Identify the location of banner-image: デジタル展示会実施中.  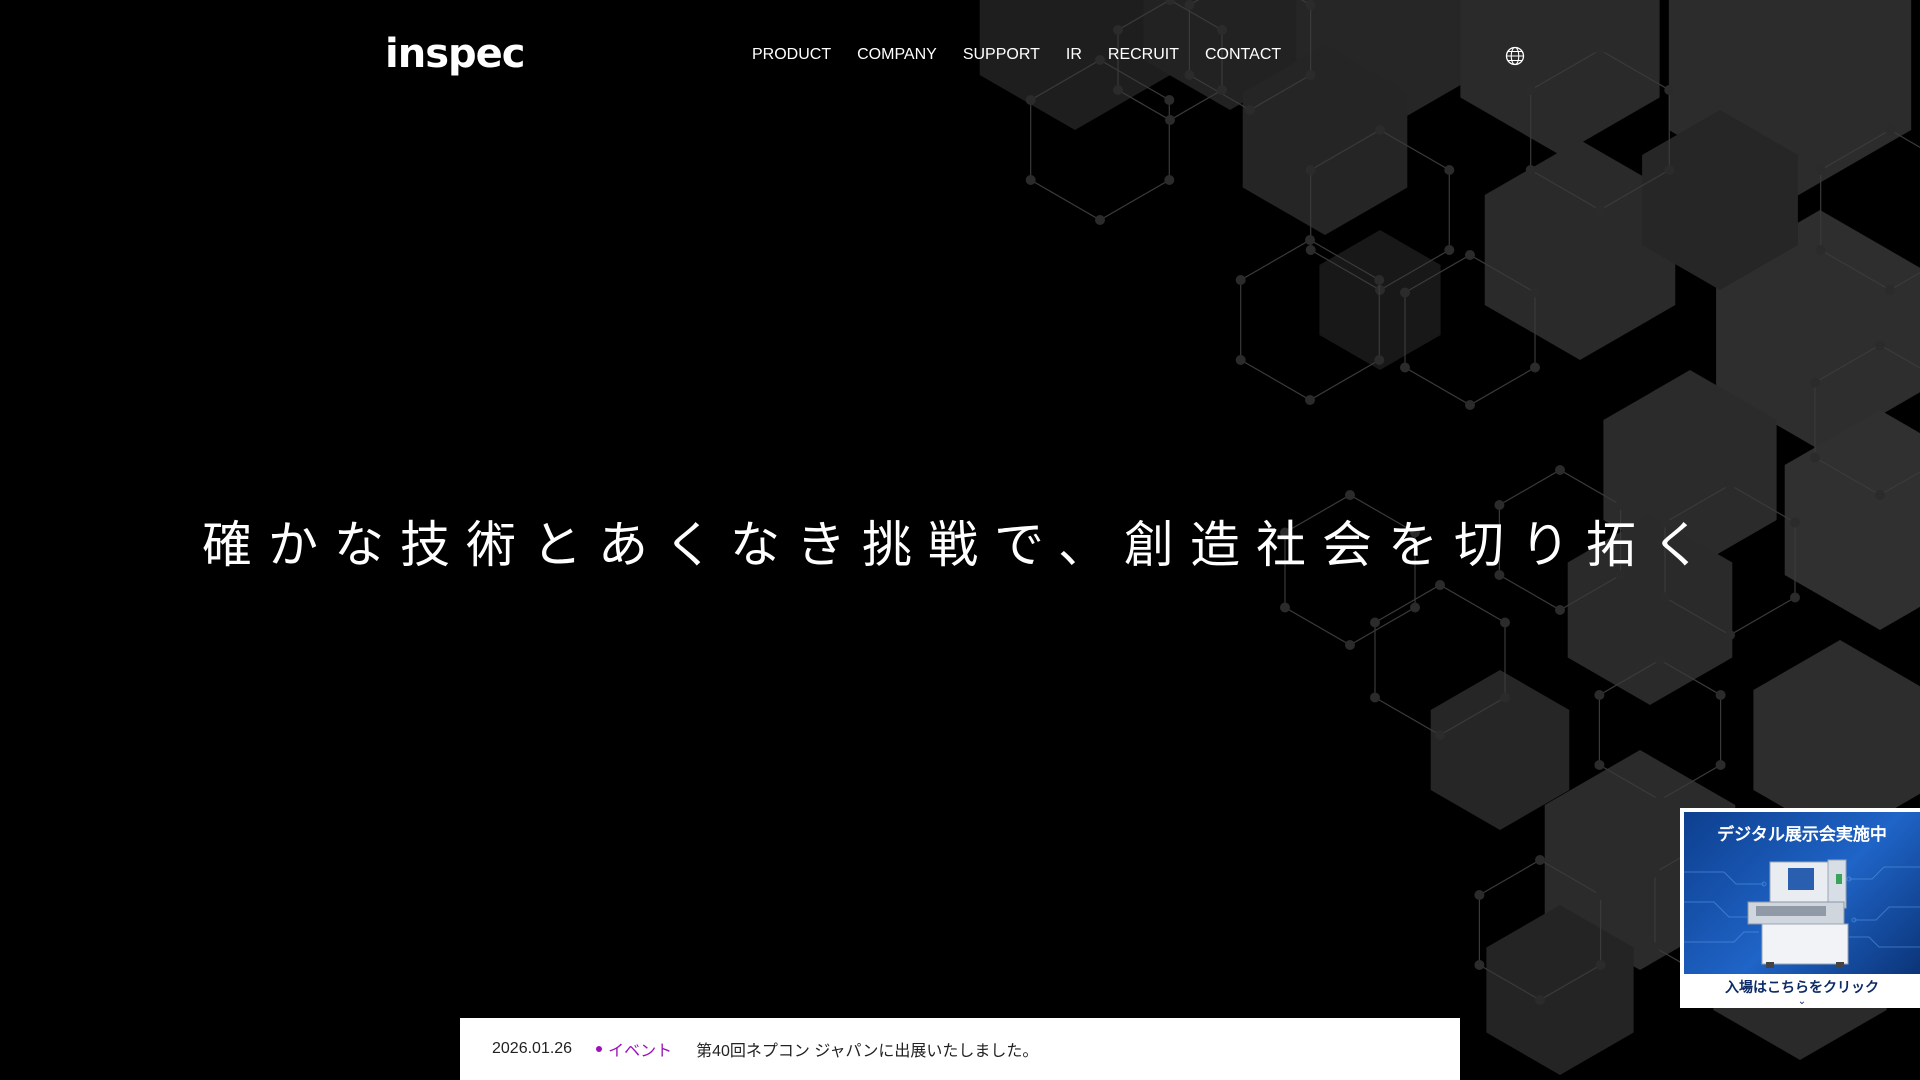
(1802, 893).